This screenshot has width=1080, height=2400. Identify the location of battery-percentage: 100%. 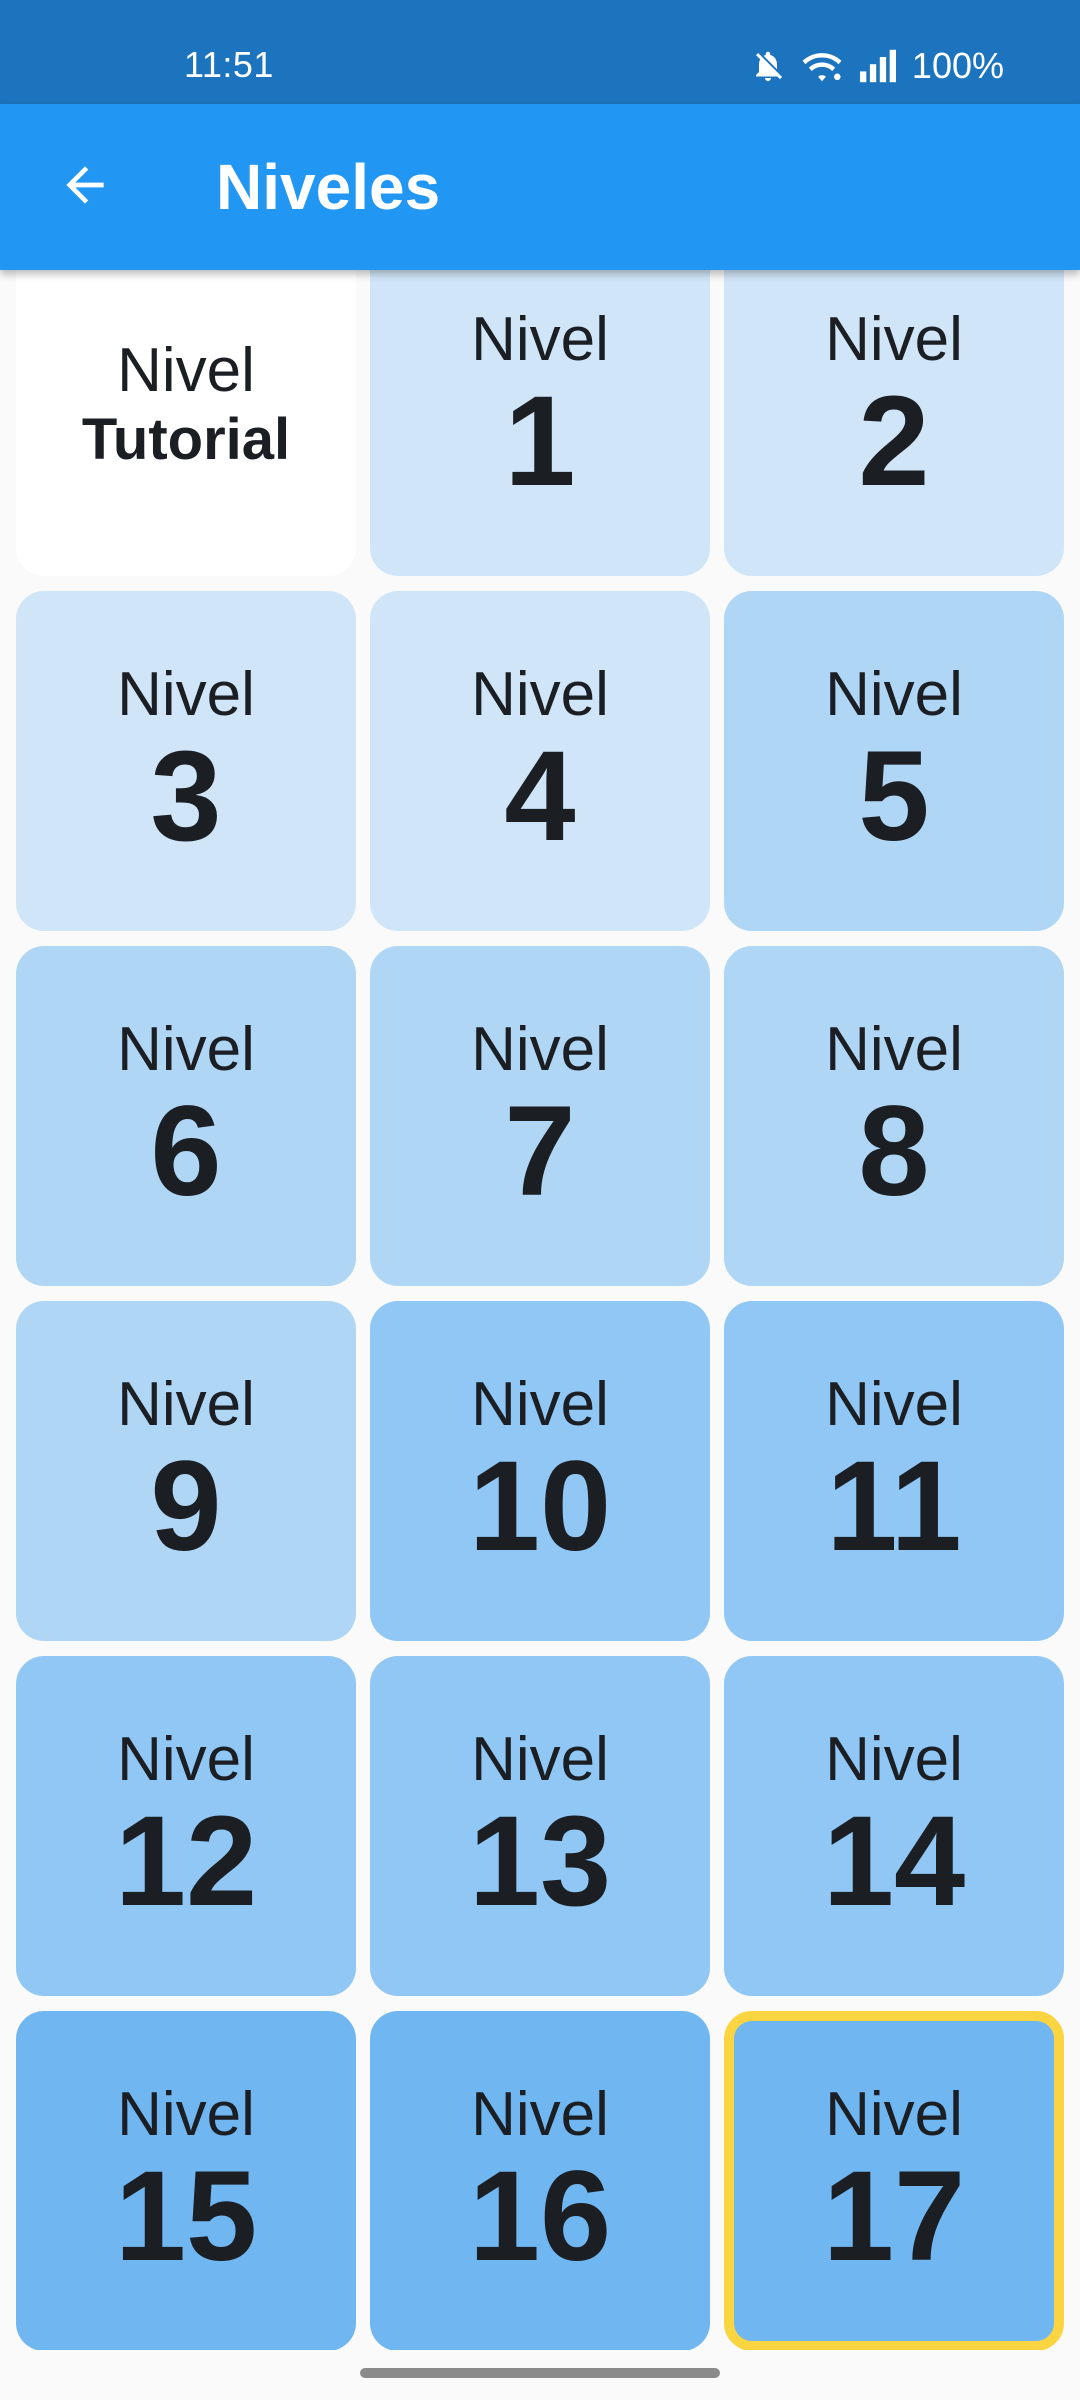
(957, 65).